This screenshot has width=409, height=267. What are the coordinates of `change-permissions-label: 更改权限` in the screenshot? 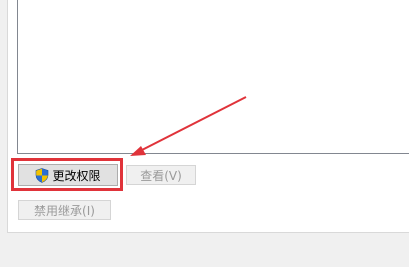 It's located at (76, 175).